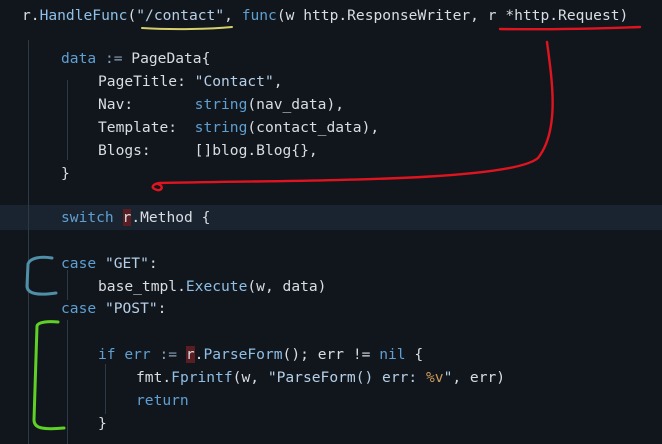  I want to click on code-line-switch: switch r.Method {, so click(135, 217).